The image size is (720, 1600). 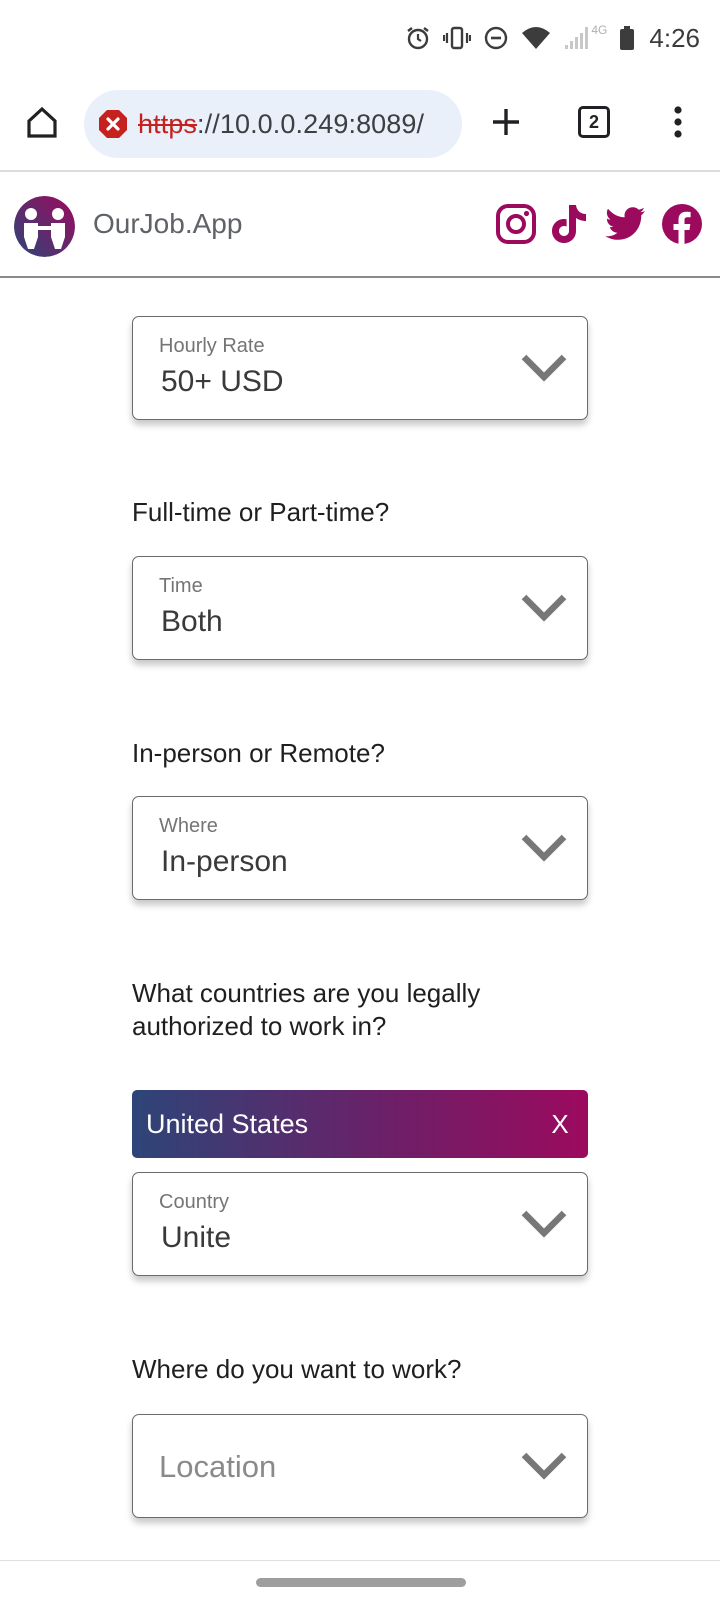 I want to click on battery-icon, so click(x=627, y=38).